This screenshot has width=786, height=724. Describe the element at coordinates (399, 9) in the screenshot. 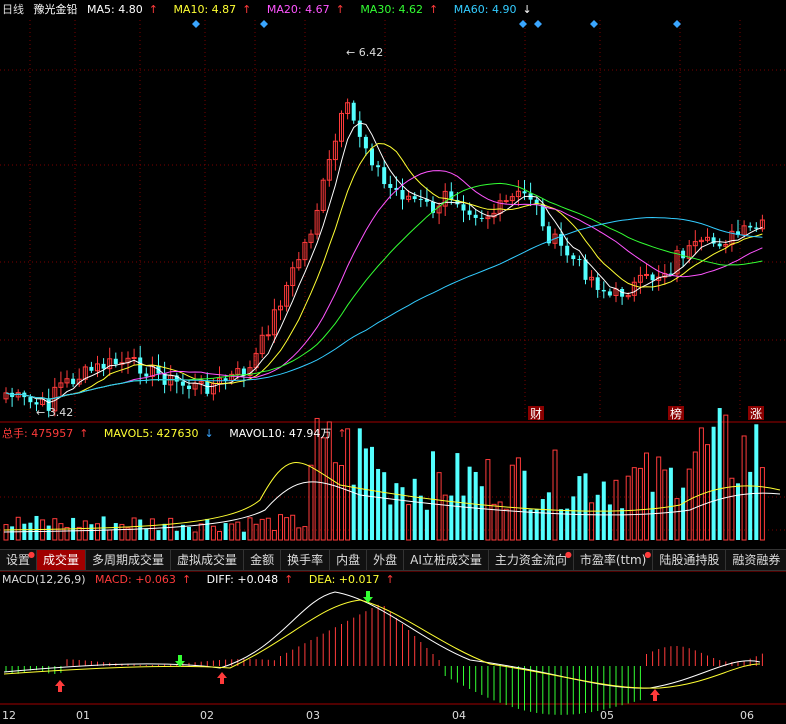

I see `ma30-value: MA30: 4.62 ↑` at that location.